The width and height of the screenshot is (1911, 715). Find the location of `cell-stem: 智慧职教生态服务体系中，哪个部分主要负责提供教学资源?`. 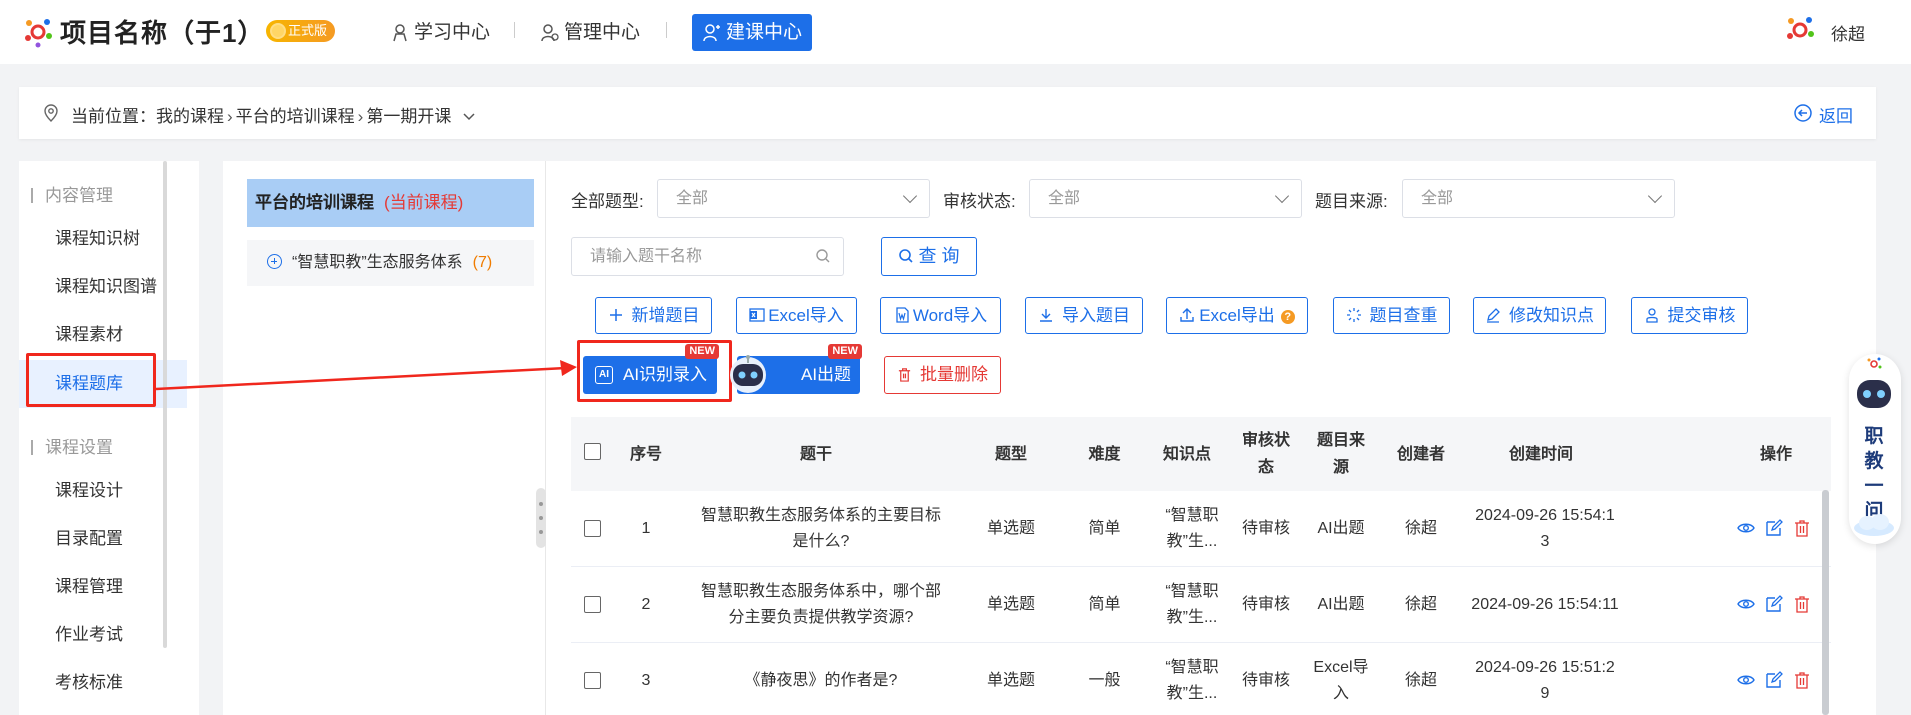

cell-stem: 智慧职教生态服务体系中，哪个部分主要负责提供教学资源? is located at coordinates (820, 604).